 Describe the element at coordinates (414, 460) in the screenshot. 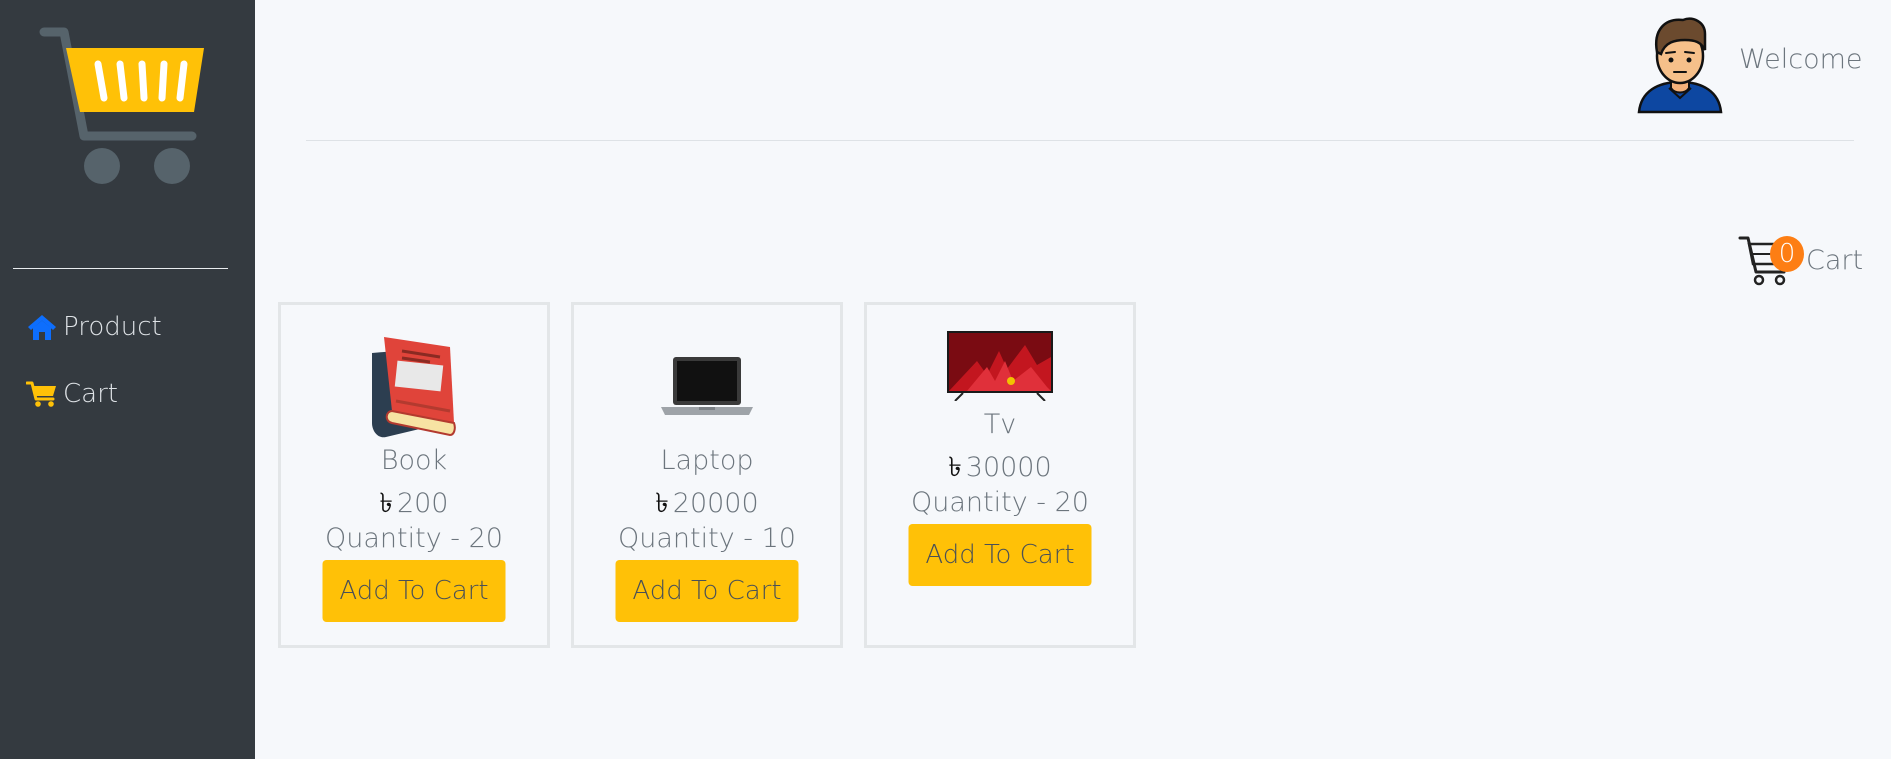

I see `product-name: Book` at that location.